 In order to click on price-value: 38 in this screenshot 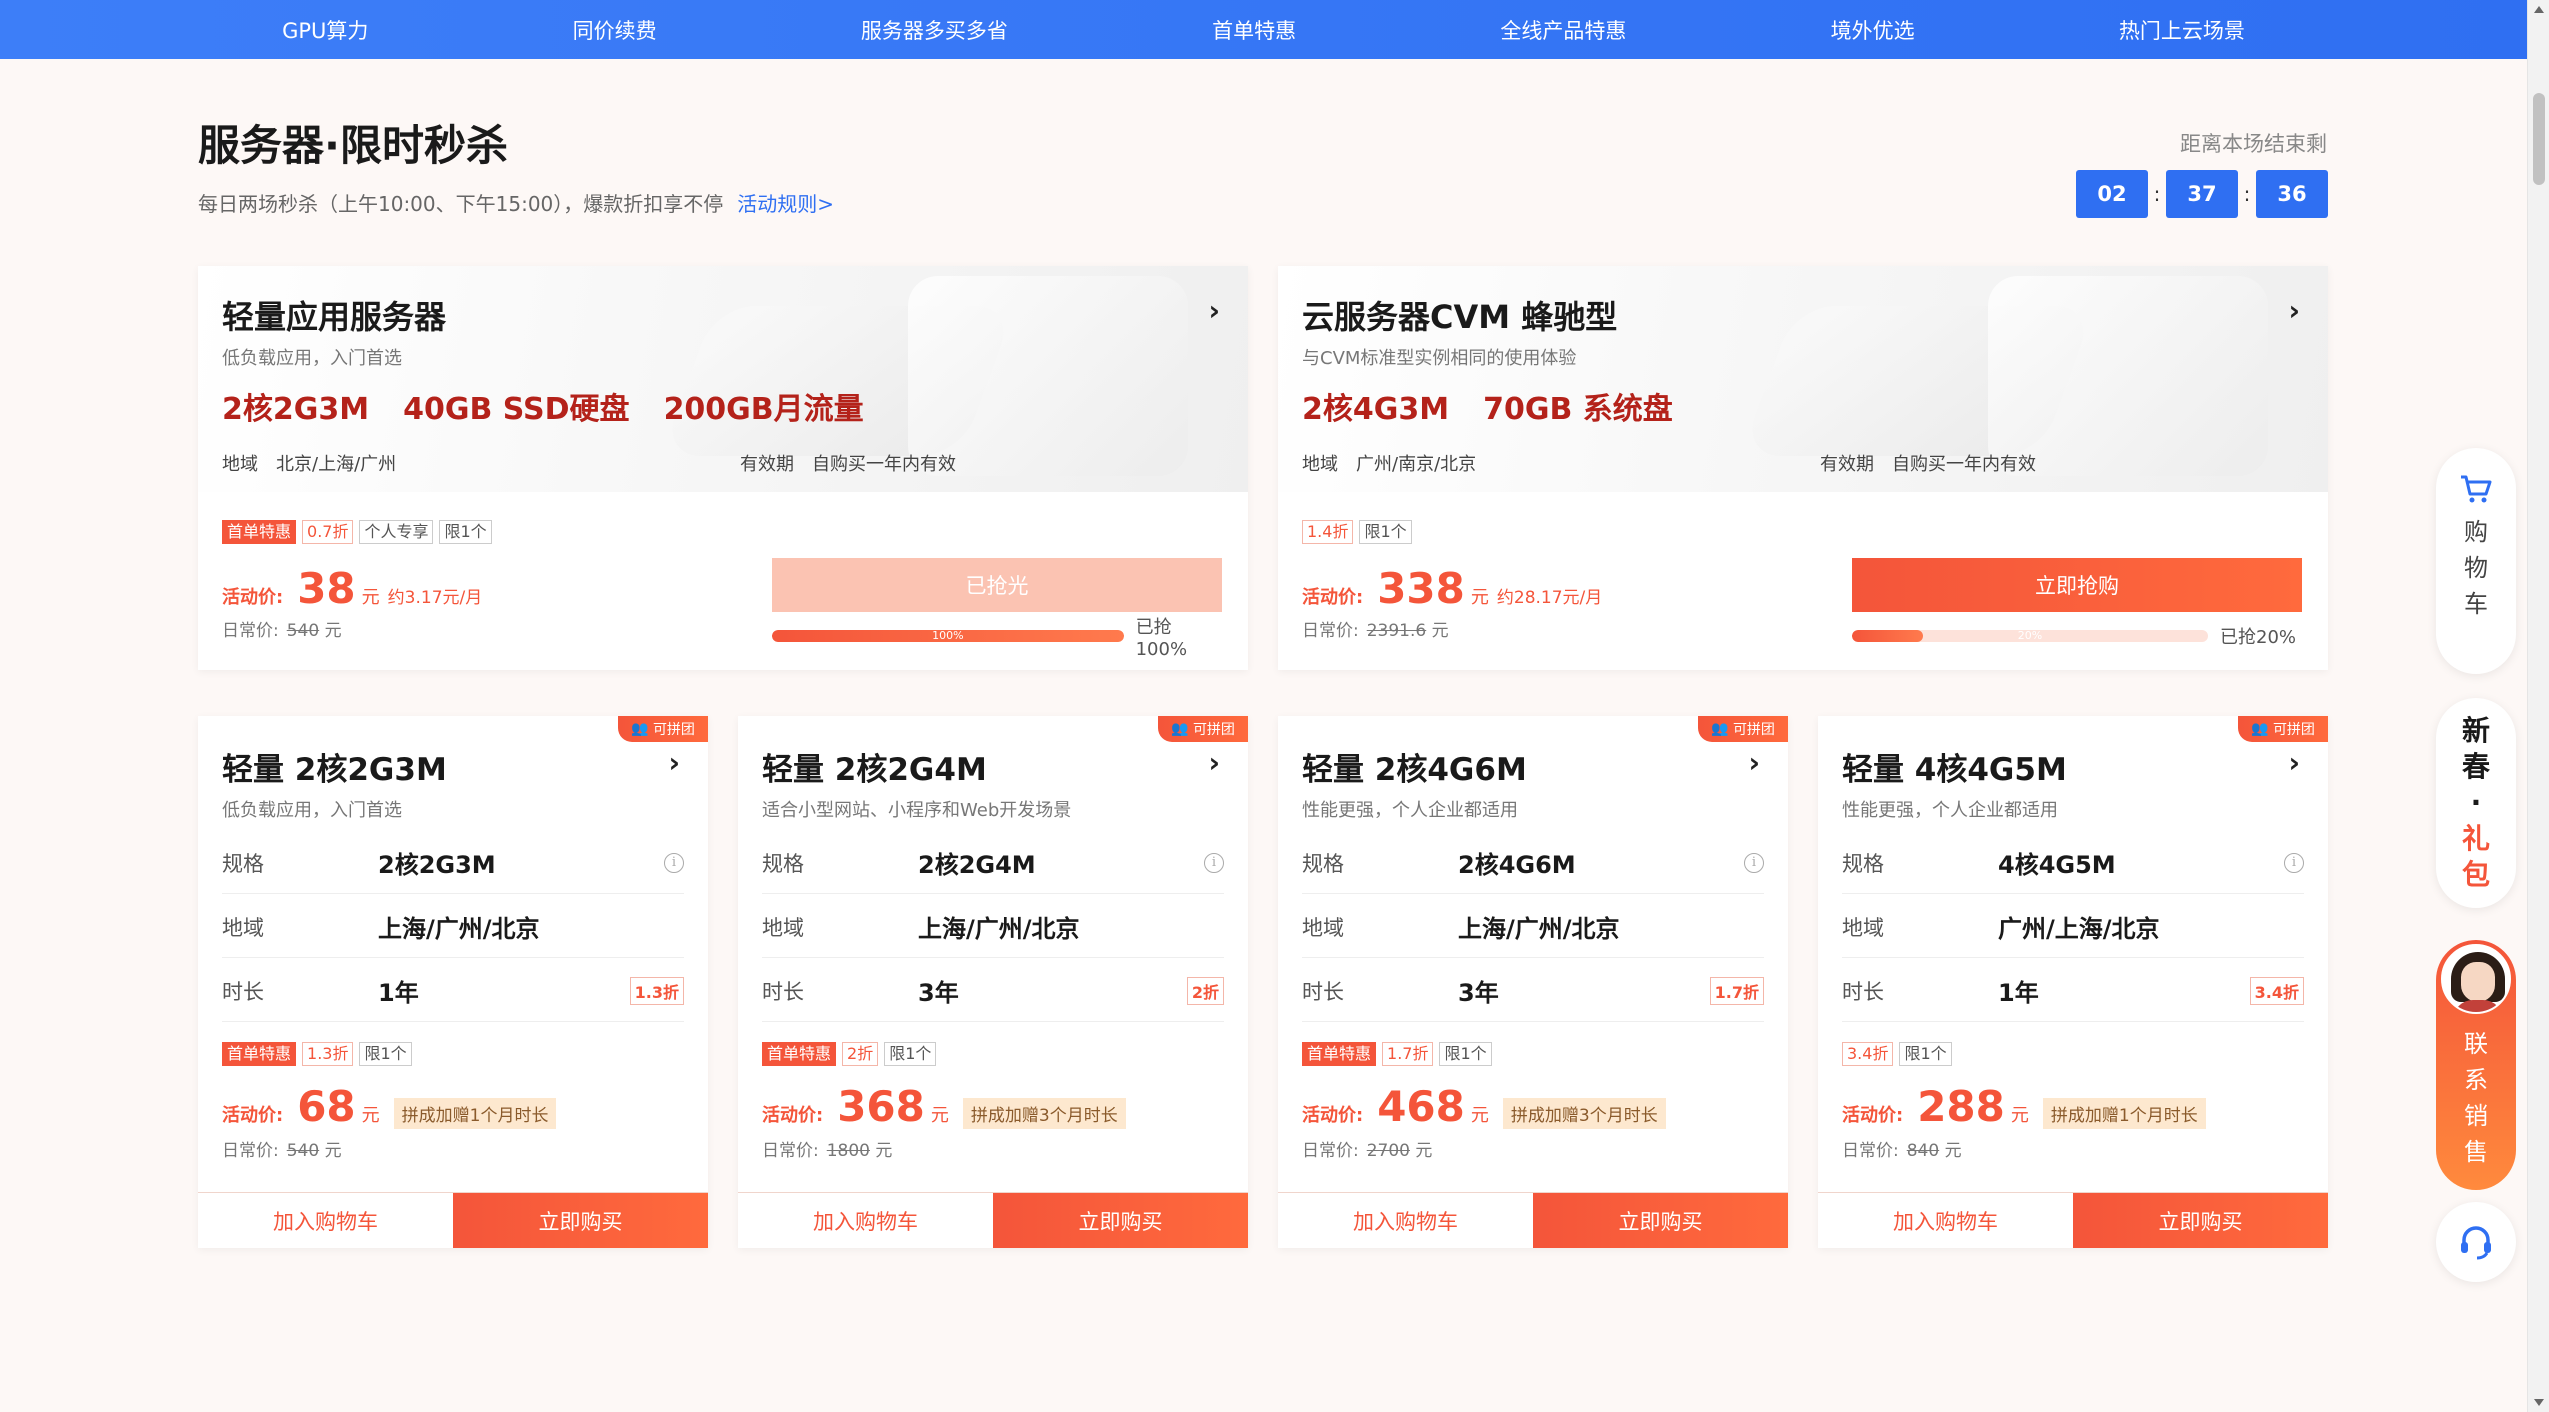, I will do `click(326, 588)`.